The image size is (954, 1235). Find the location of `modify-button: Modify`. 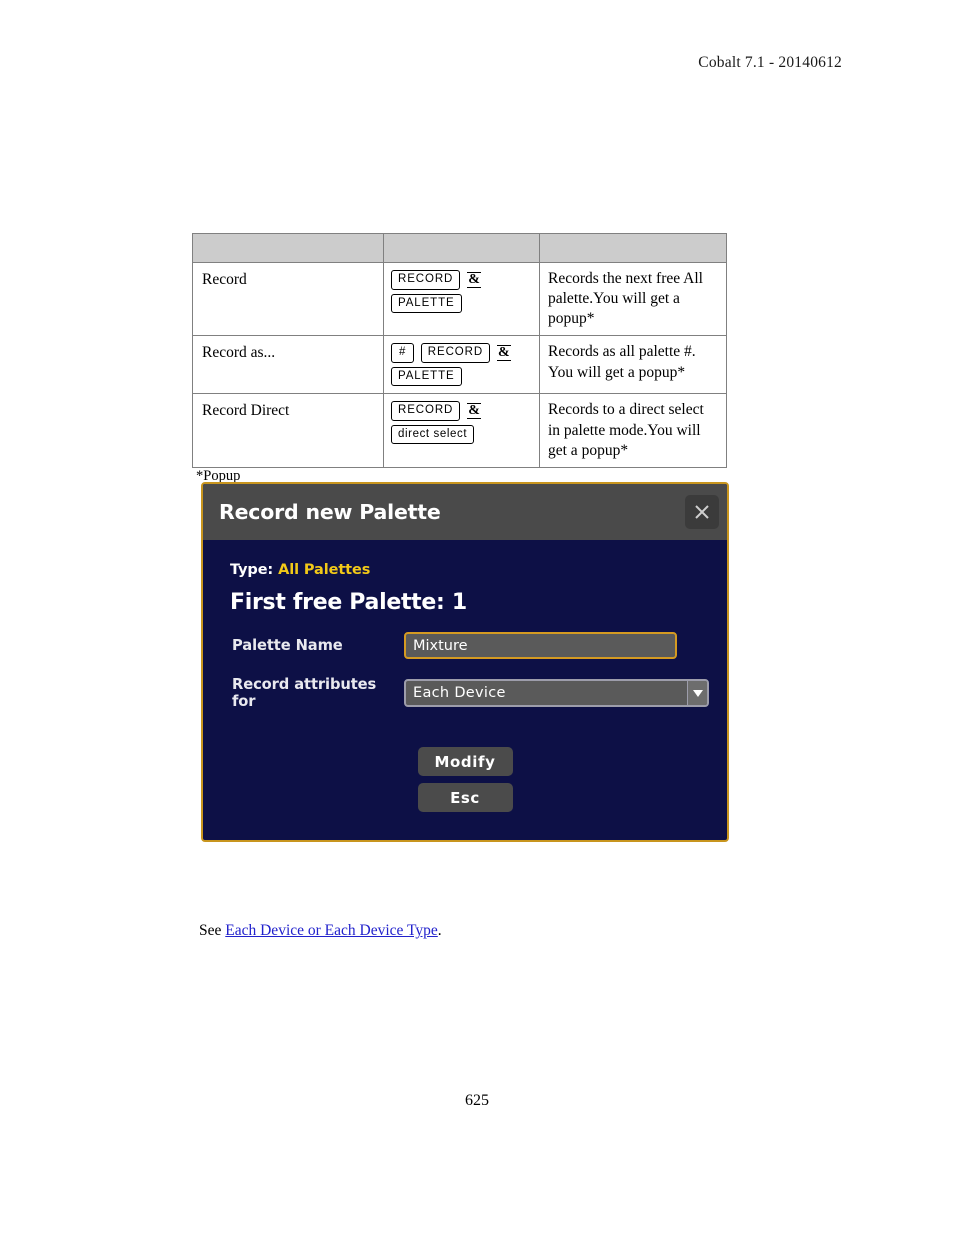

modify-button: Modify is located at coordinates (465, 761).